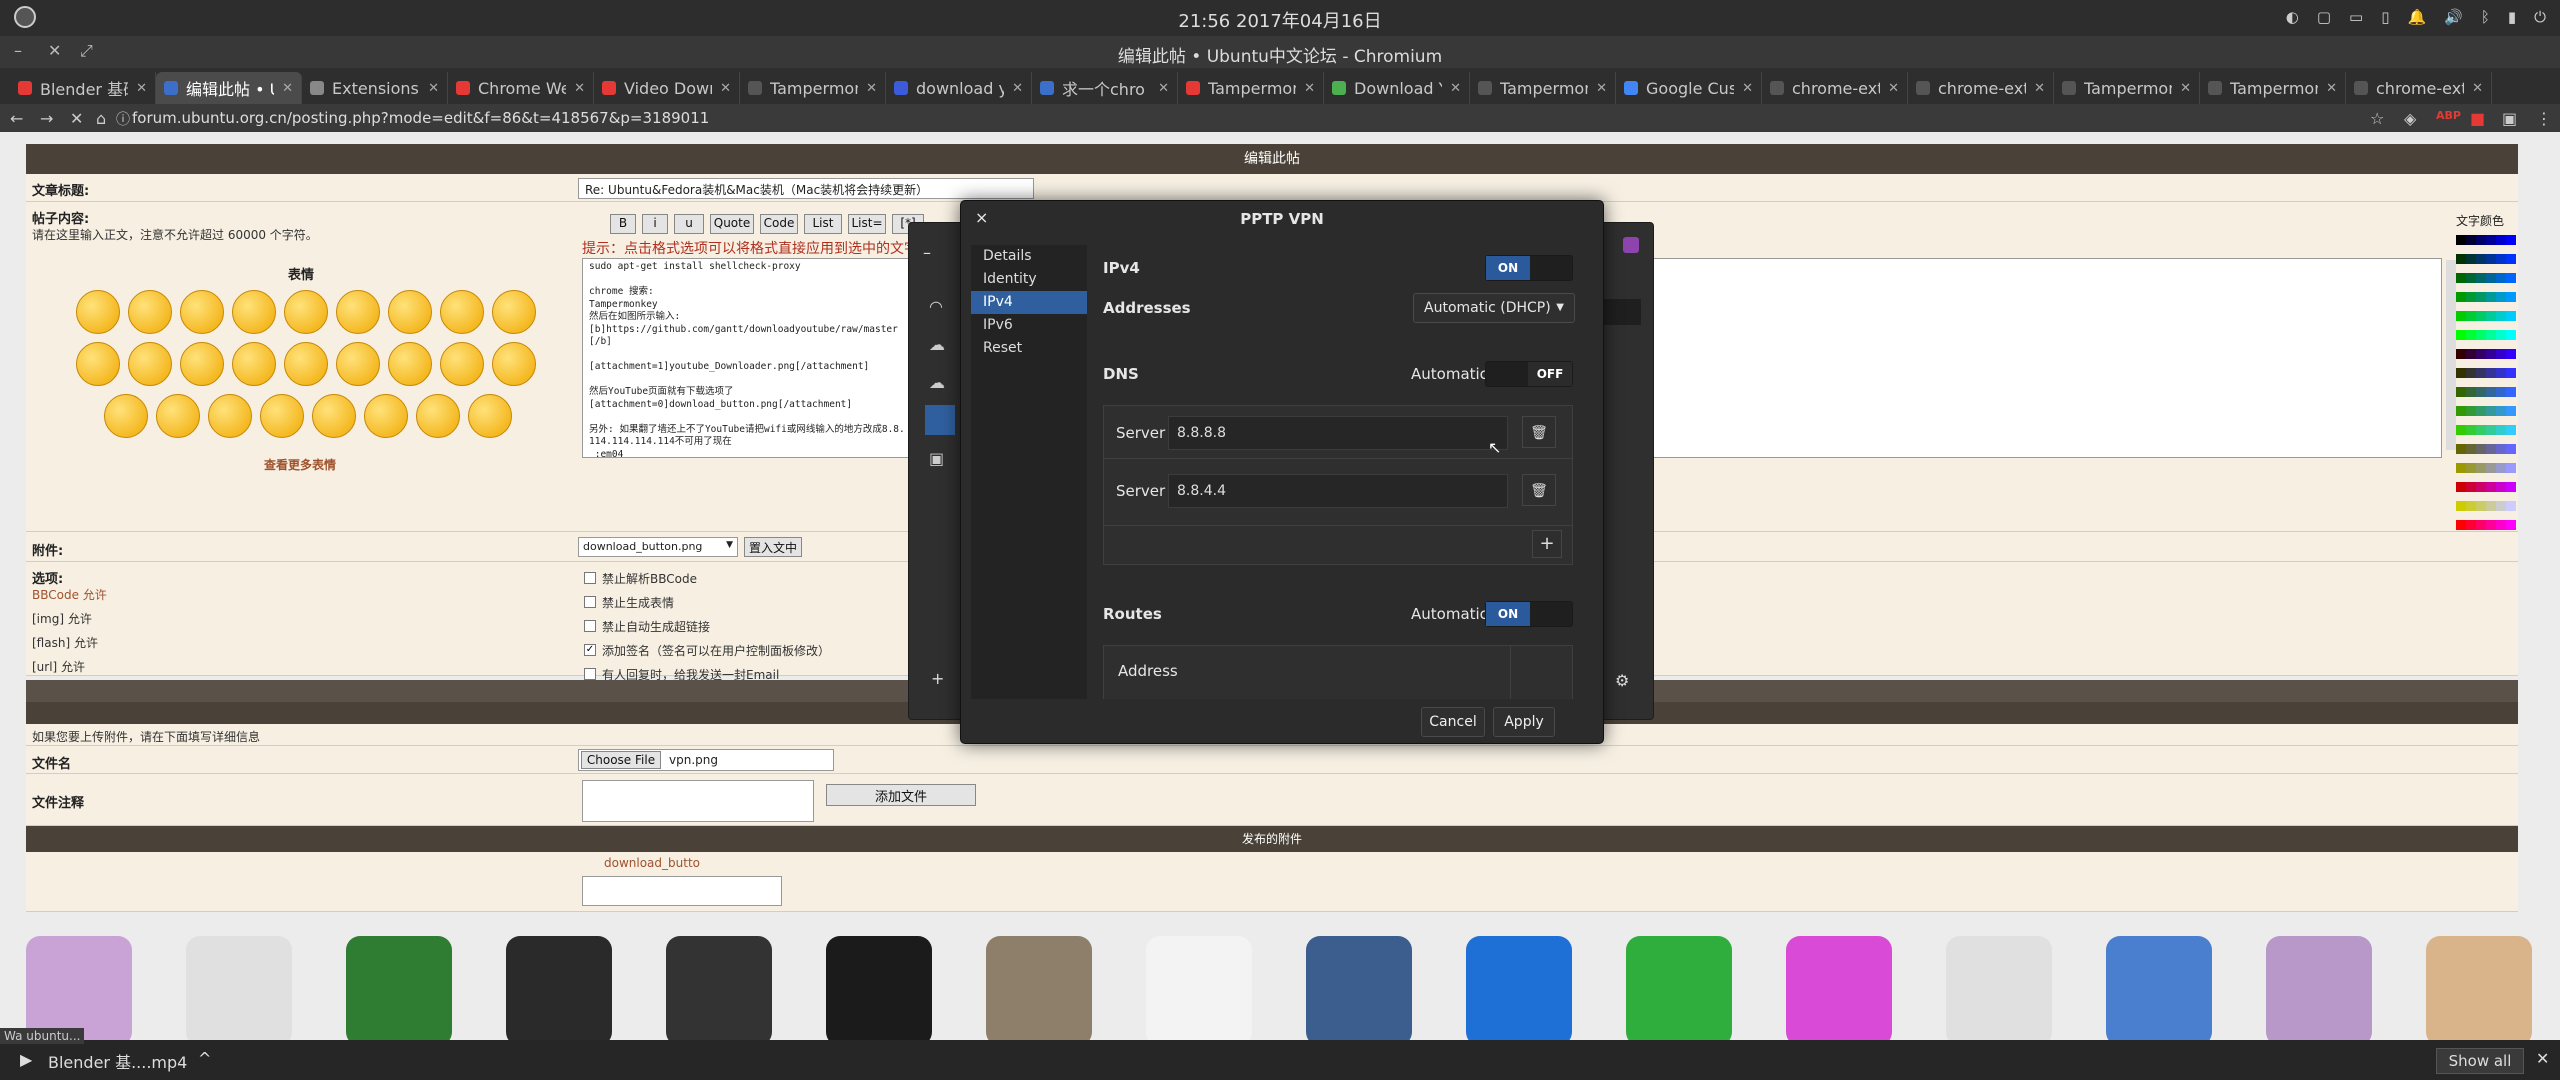 This screenshot has height=1080, width=2560. What do you see at coordinates (806, 188) in the screenshot?
I see `subject-input: Re: Ubuntu&Fedora装机&Mac装机（Mac装机将会持续更新）` at bounding box center [806, 188].